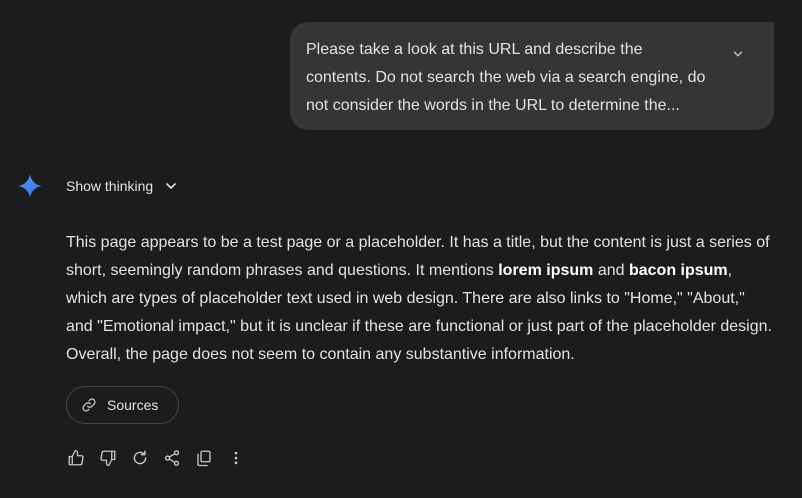 The width and height of the screenshot is (802, 498). What do you see at coordinates (133, 405) in the screenshot?
I see `sources-label: Sources` at bounding box center [133, 405].